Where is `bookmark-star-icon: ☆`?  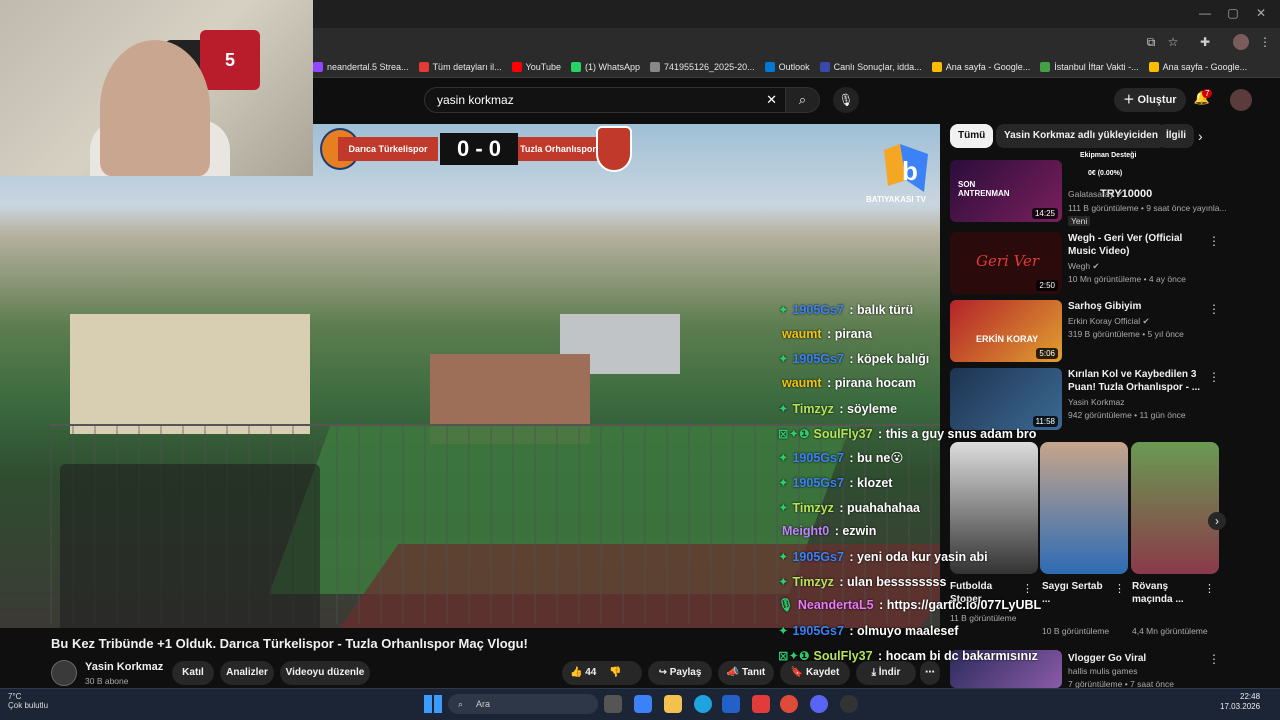 bookmark-star-icon: ☆ is located at coordinates (1173, 42).